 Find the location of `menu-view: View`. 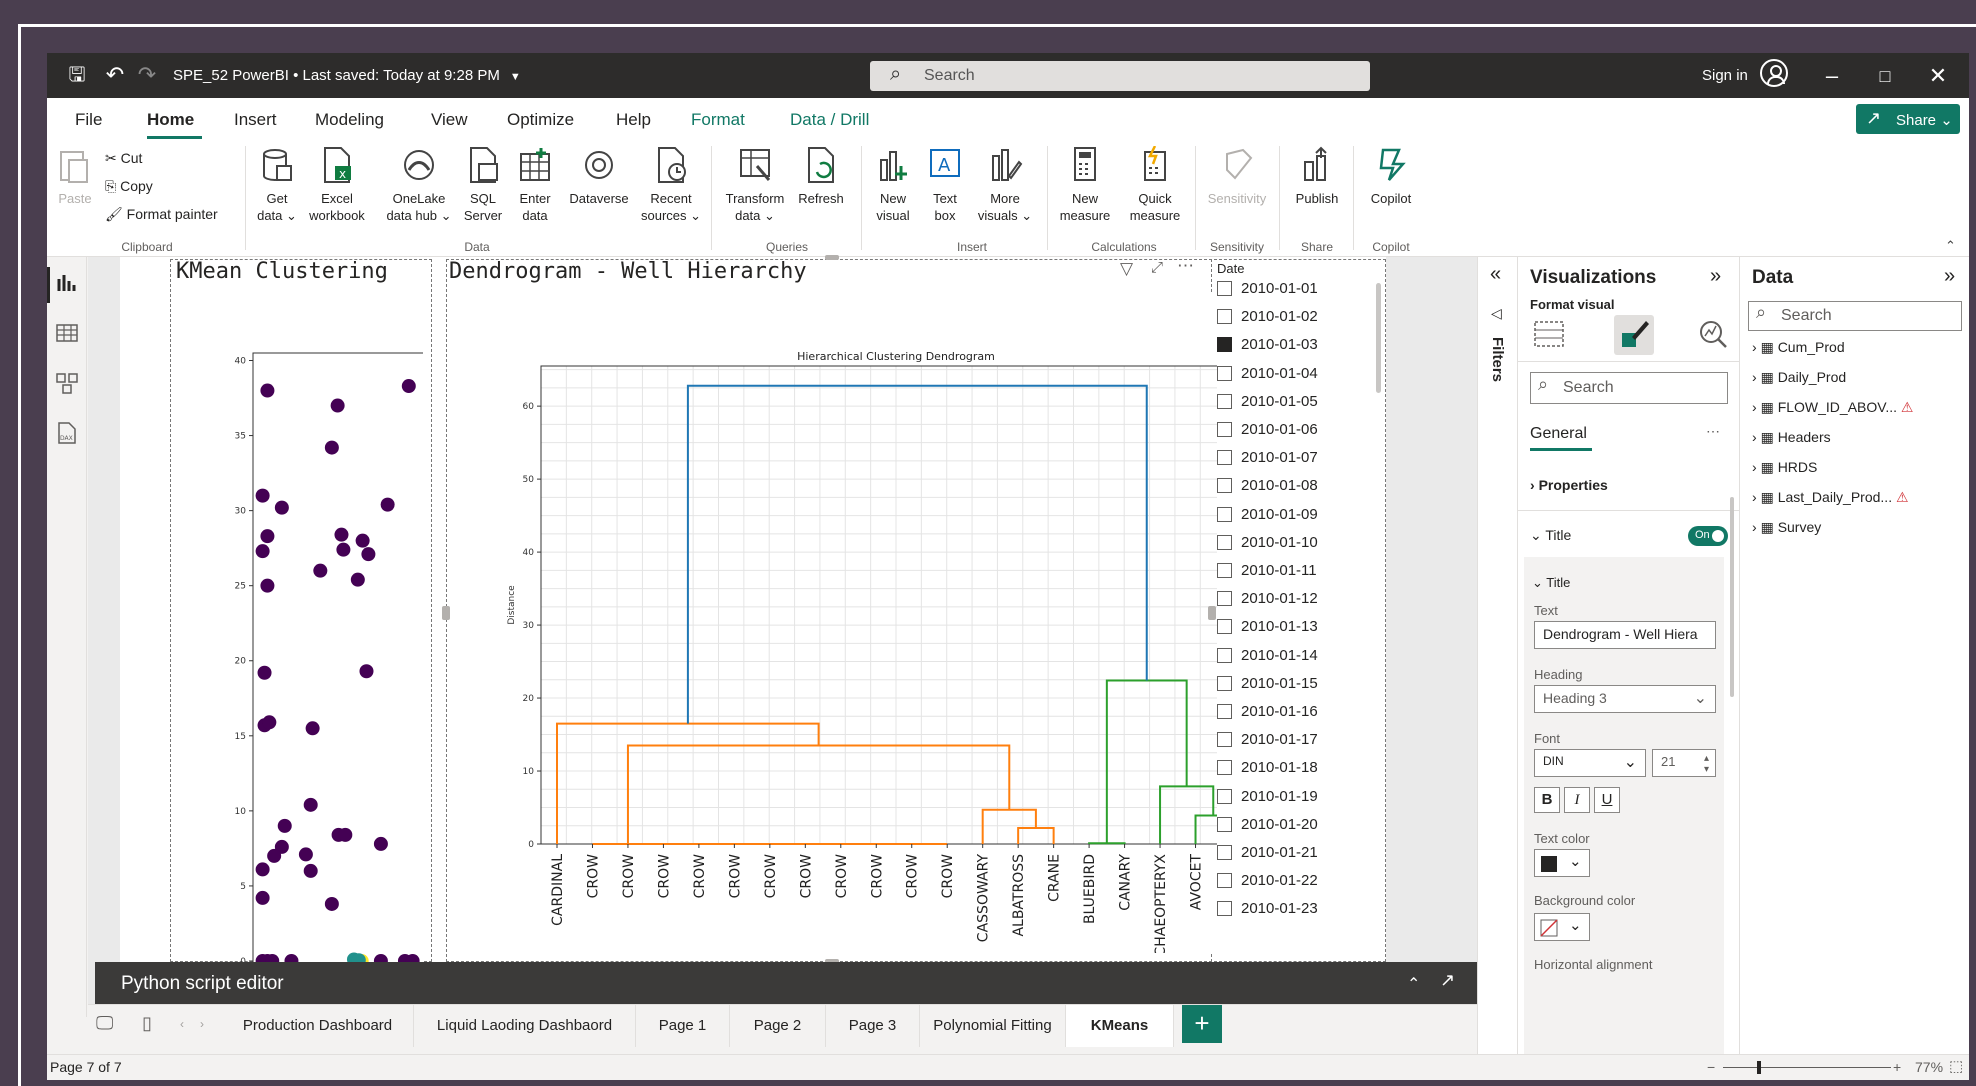

menu-view: View is located at coordinates (449, 120).